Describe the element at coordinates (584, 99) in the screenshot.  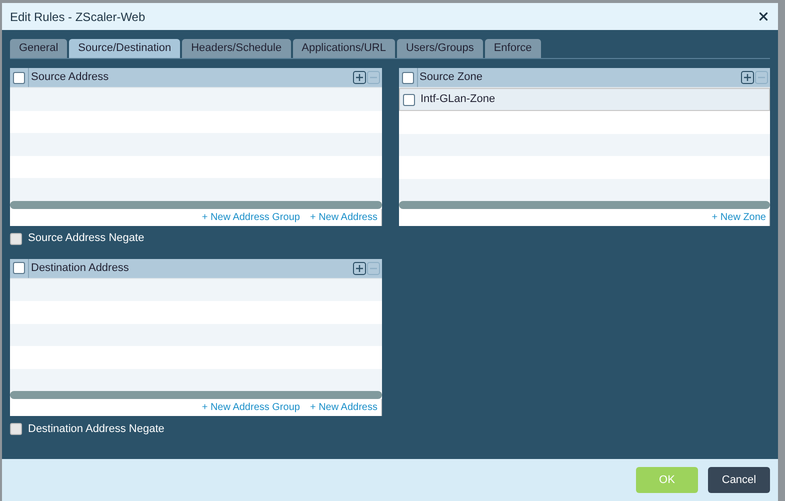
I see `list-row: Intf-GLan-Zone` at that location.